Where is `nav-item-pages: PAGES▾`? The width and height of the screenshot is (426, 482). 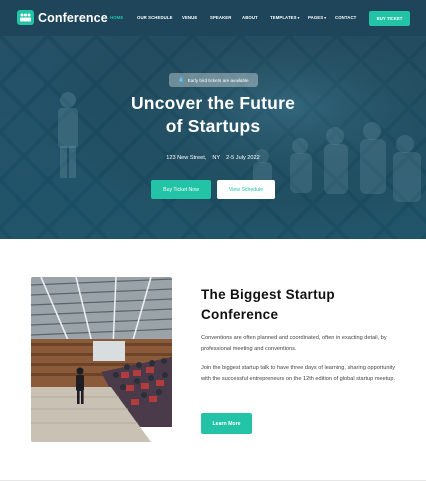 nav-item-pages: PAGES▾ is located at coordinates (317, 17).